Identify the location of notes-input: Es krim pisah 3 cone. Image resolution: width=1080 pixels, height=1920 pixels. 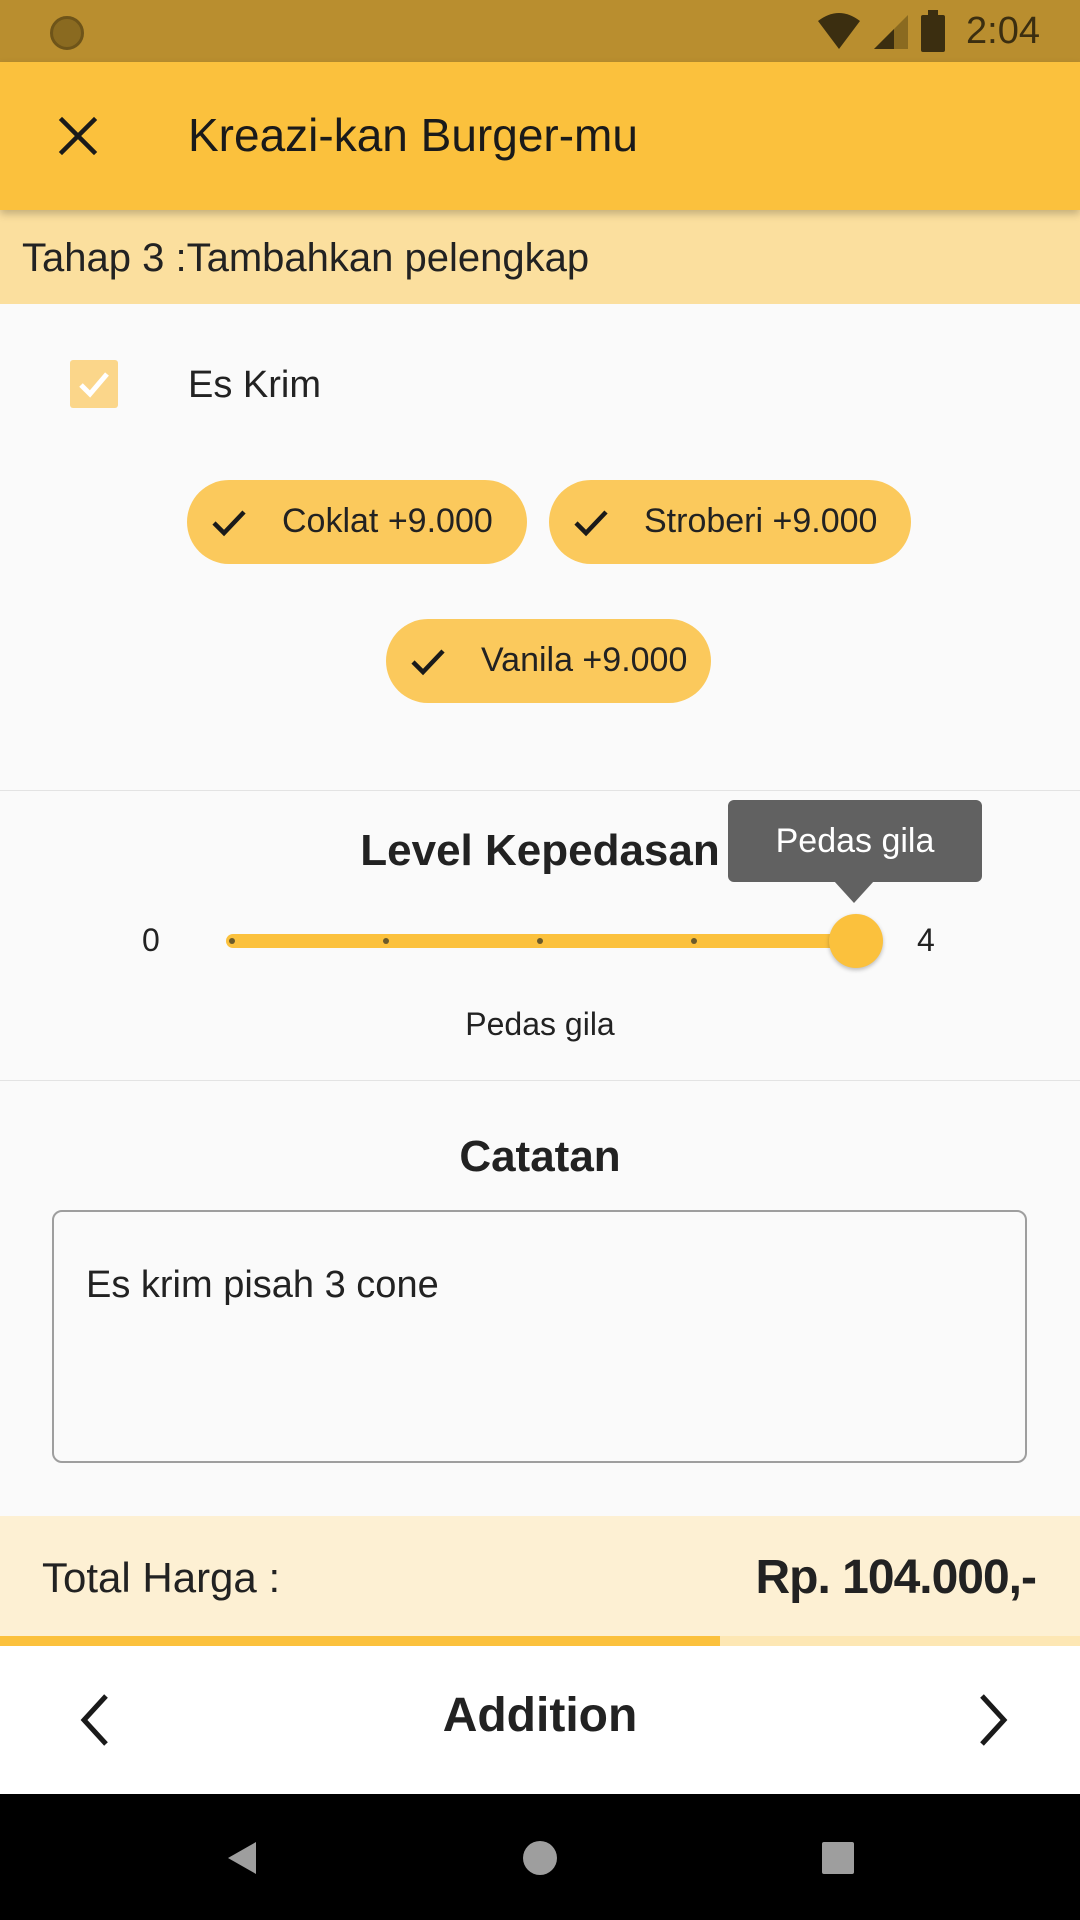
(539, 1336).